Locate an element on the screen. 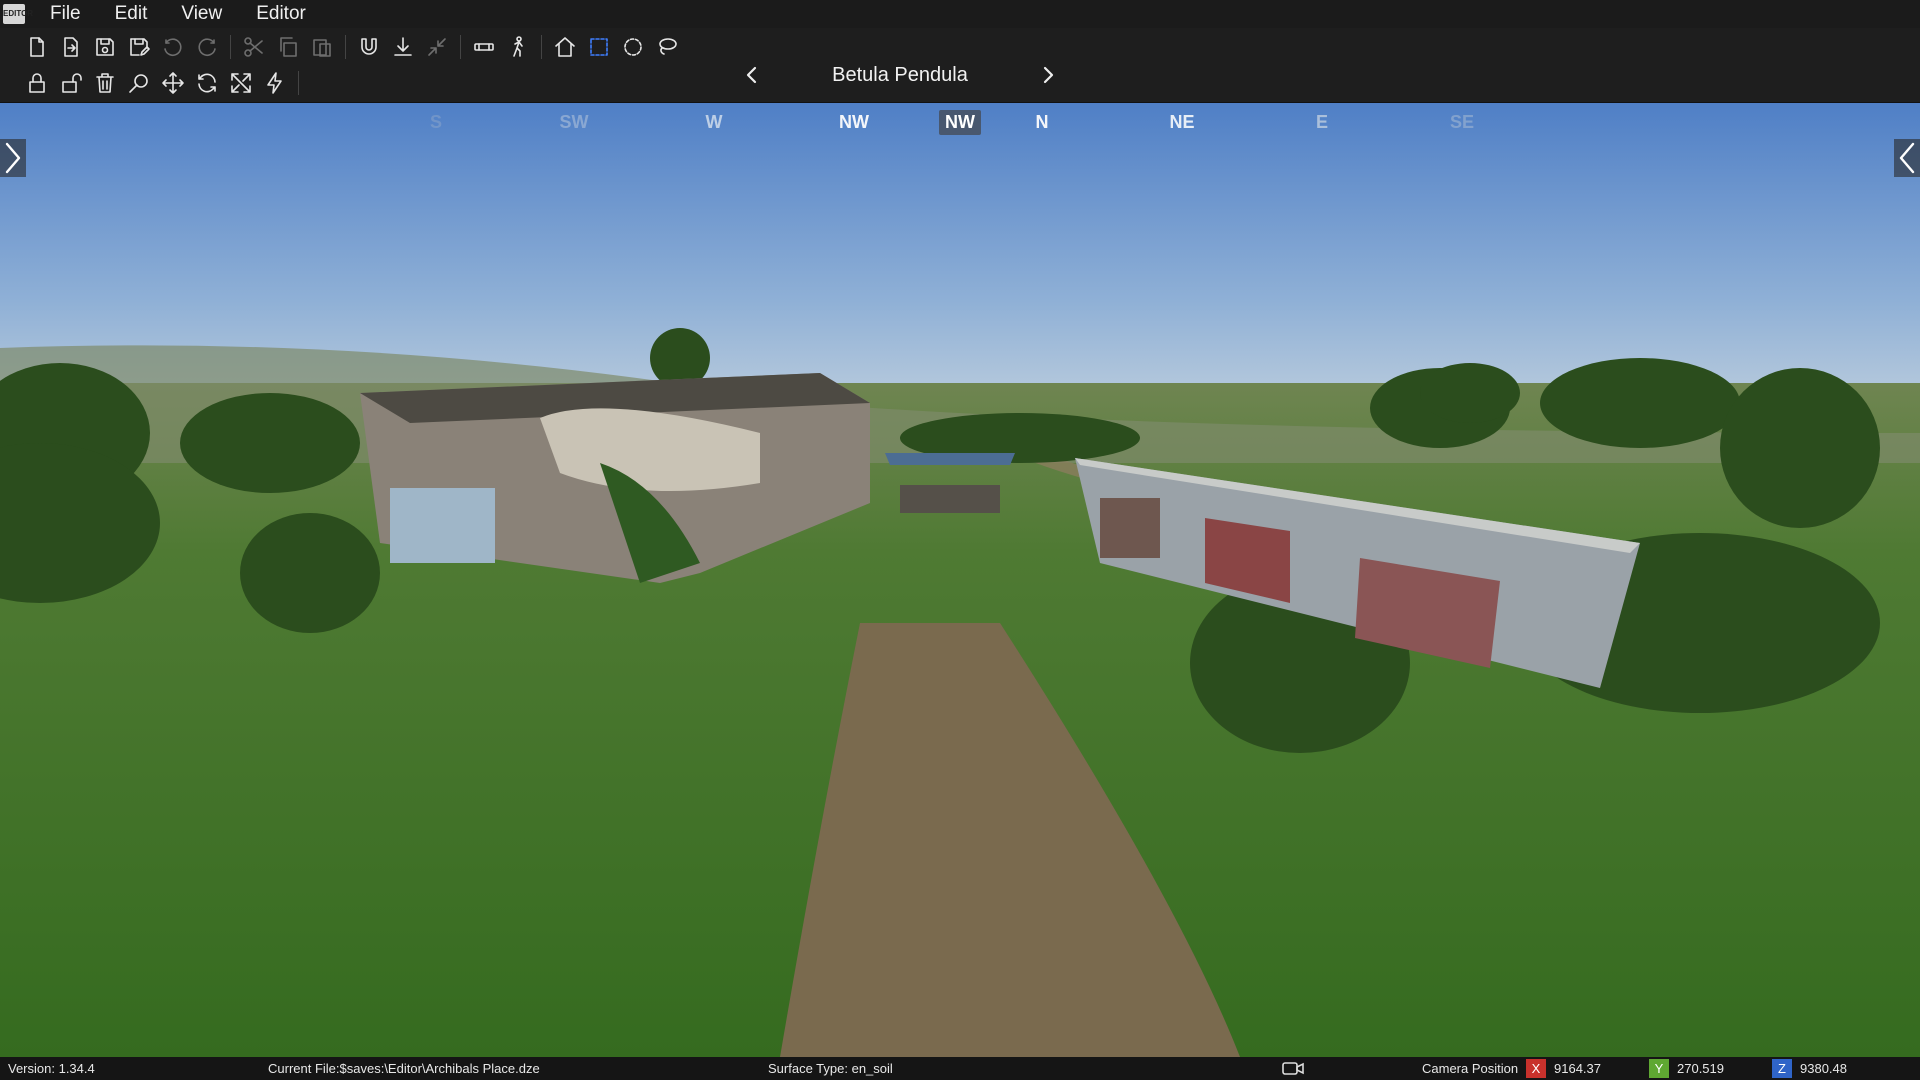  camera-y-coordinate: Y 270.519 is located at coordinates (1686, 1068).